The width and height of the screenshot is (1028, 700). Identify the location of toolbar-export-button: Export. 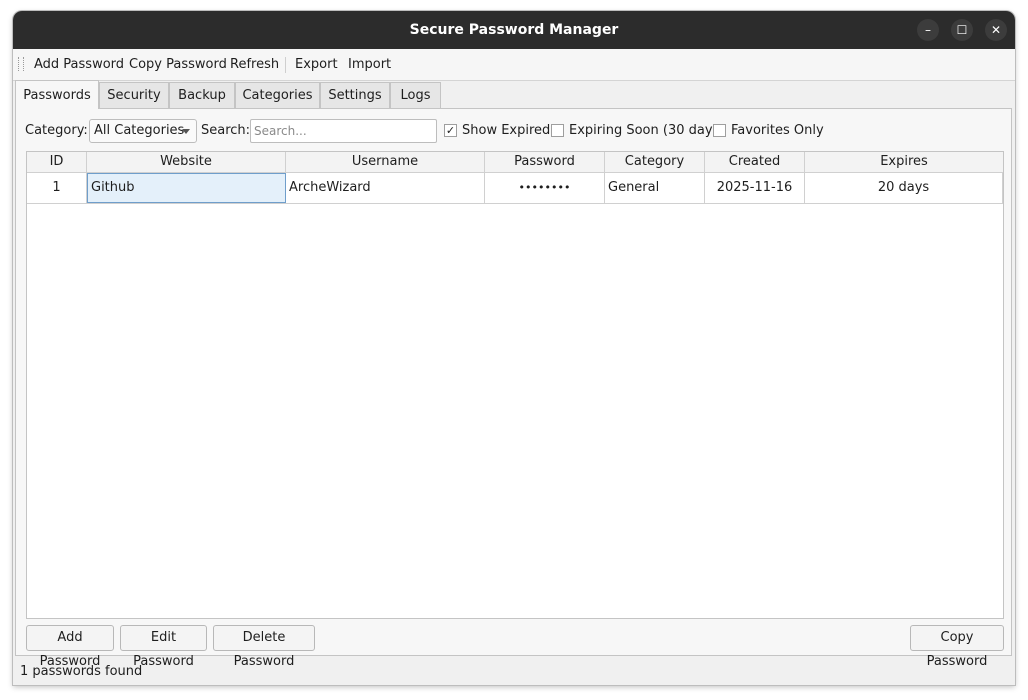
(316, 65).